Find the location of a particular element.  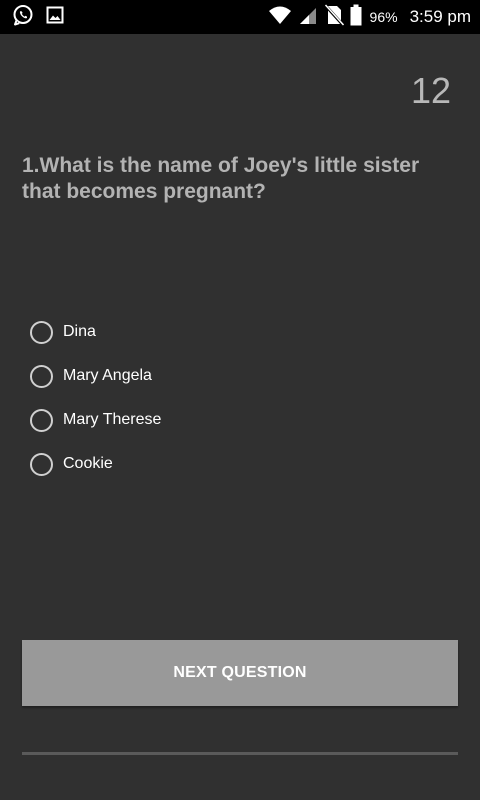

next-question-button: NEXT QUESTION is located at coordinates (240, 673).